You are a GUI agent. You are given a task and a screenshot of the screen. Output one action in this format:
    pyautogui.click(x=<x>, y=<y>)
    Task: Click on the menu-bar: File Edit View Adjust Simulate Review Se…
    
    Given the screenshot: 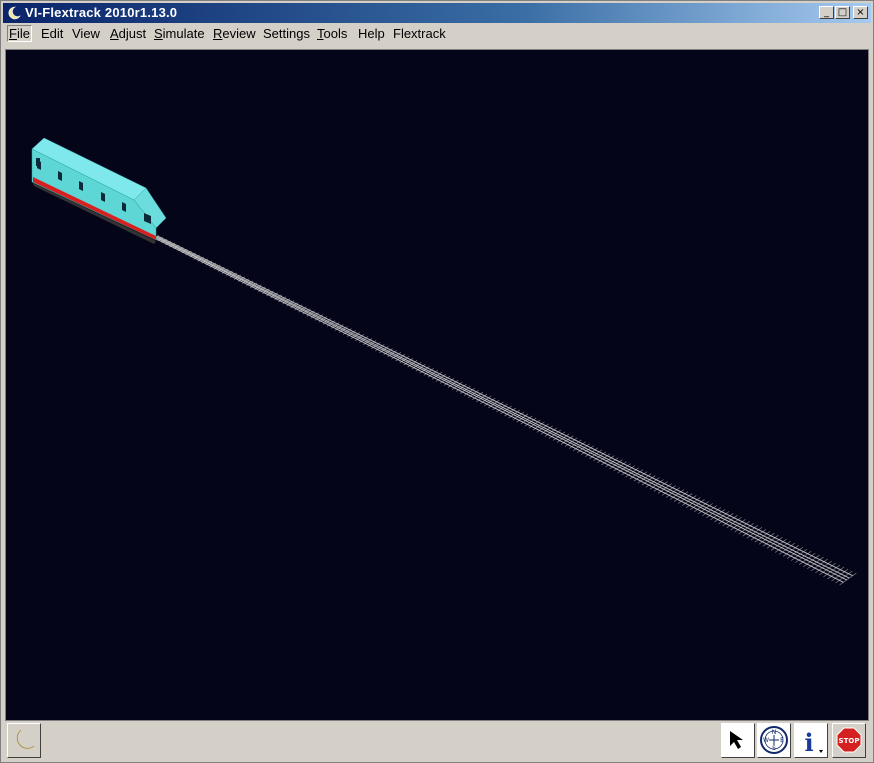 What is the action you would take?
    pyautogui.click(x=437, y=34)
    